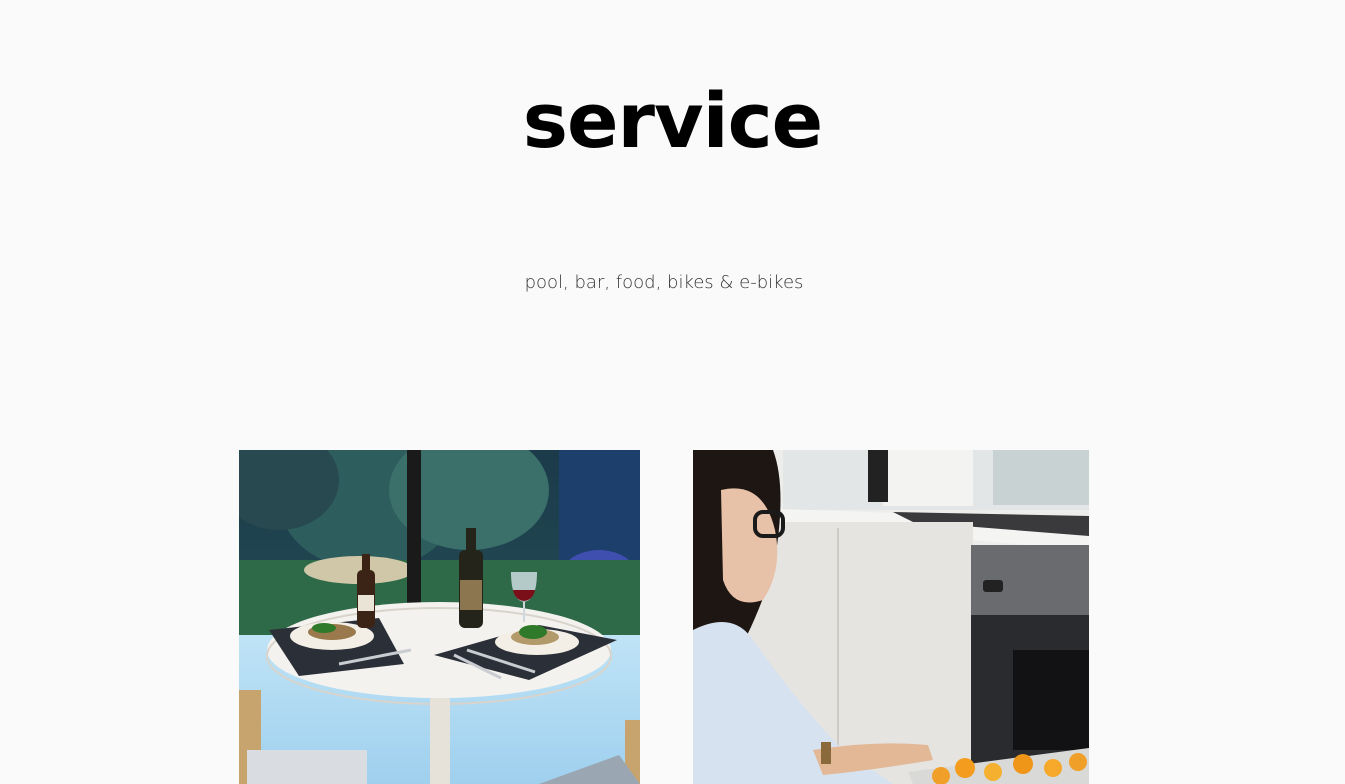  Describe the element at coordinates (664, 282) in the screenshot. I see `section-subtitle: pool, bar, food, bikes & e-bikes` at that location.